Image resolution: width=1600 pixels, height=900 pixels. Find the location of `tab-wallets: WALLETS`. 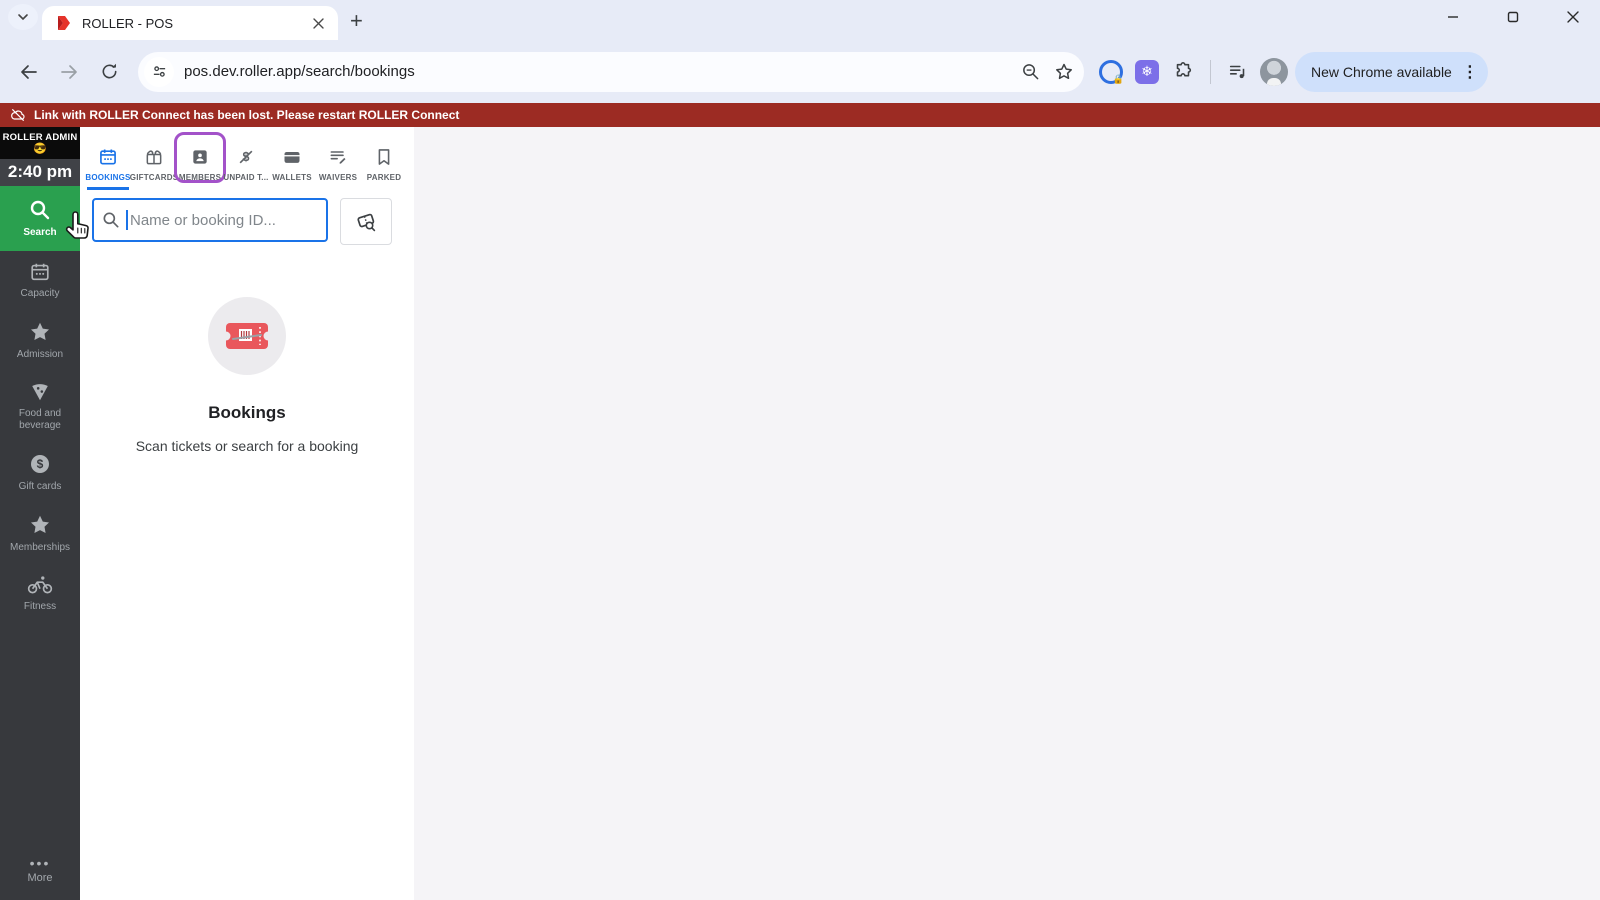

tab-wallets: WALLETS is located at coordinates (292, 158).